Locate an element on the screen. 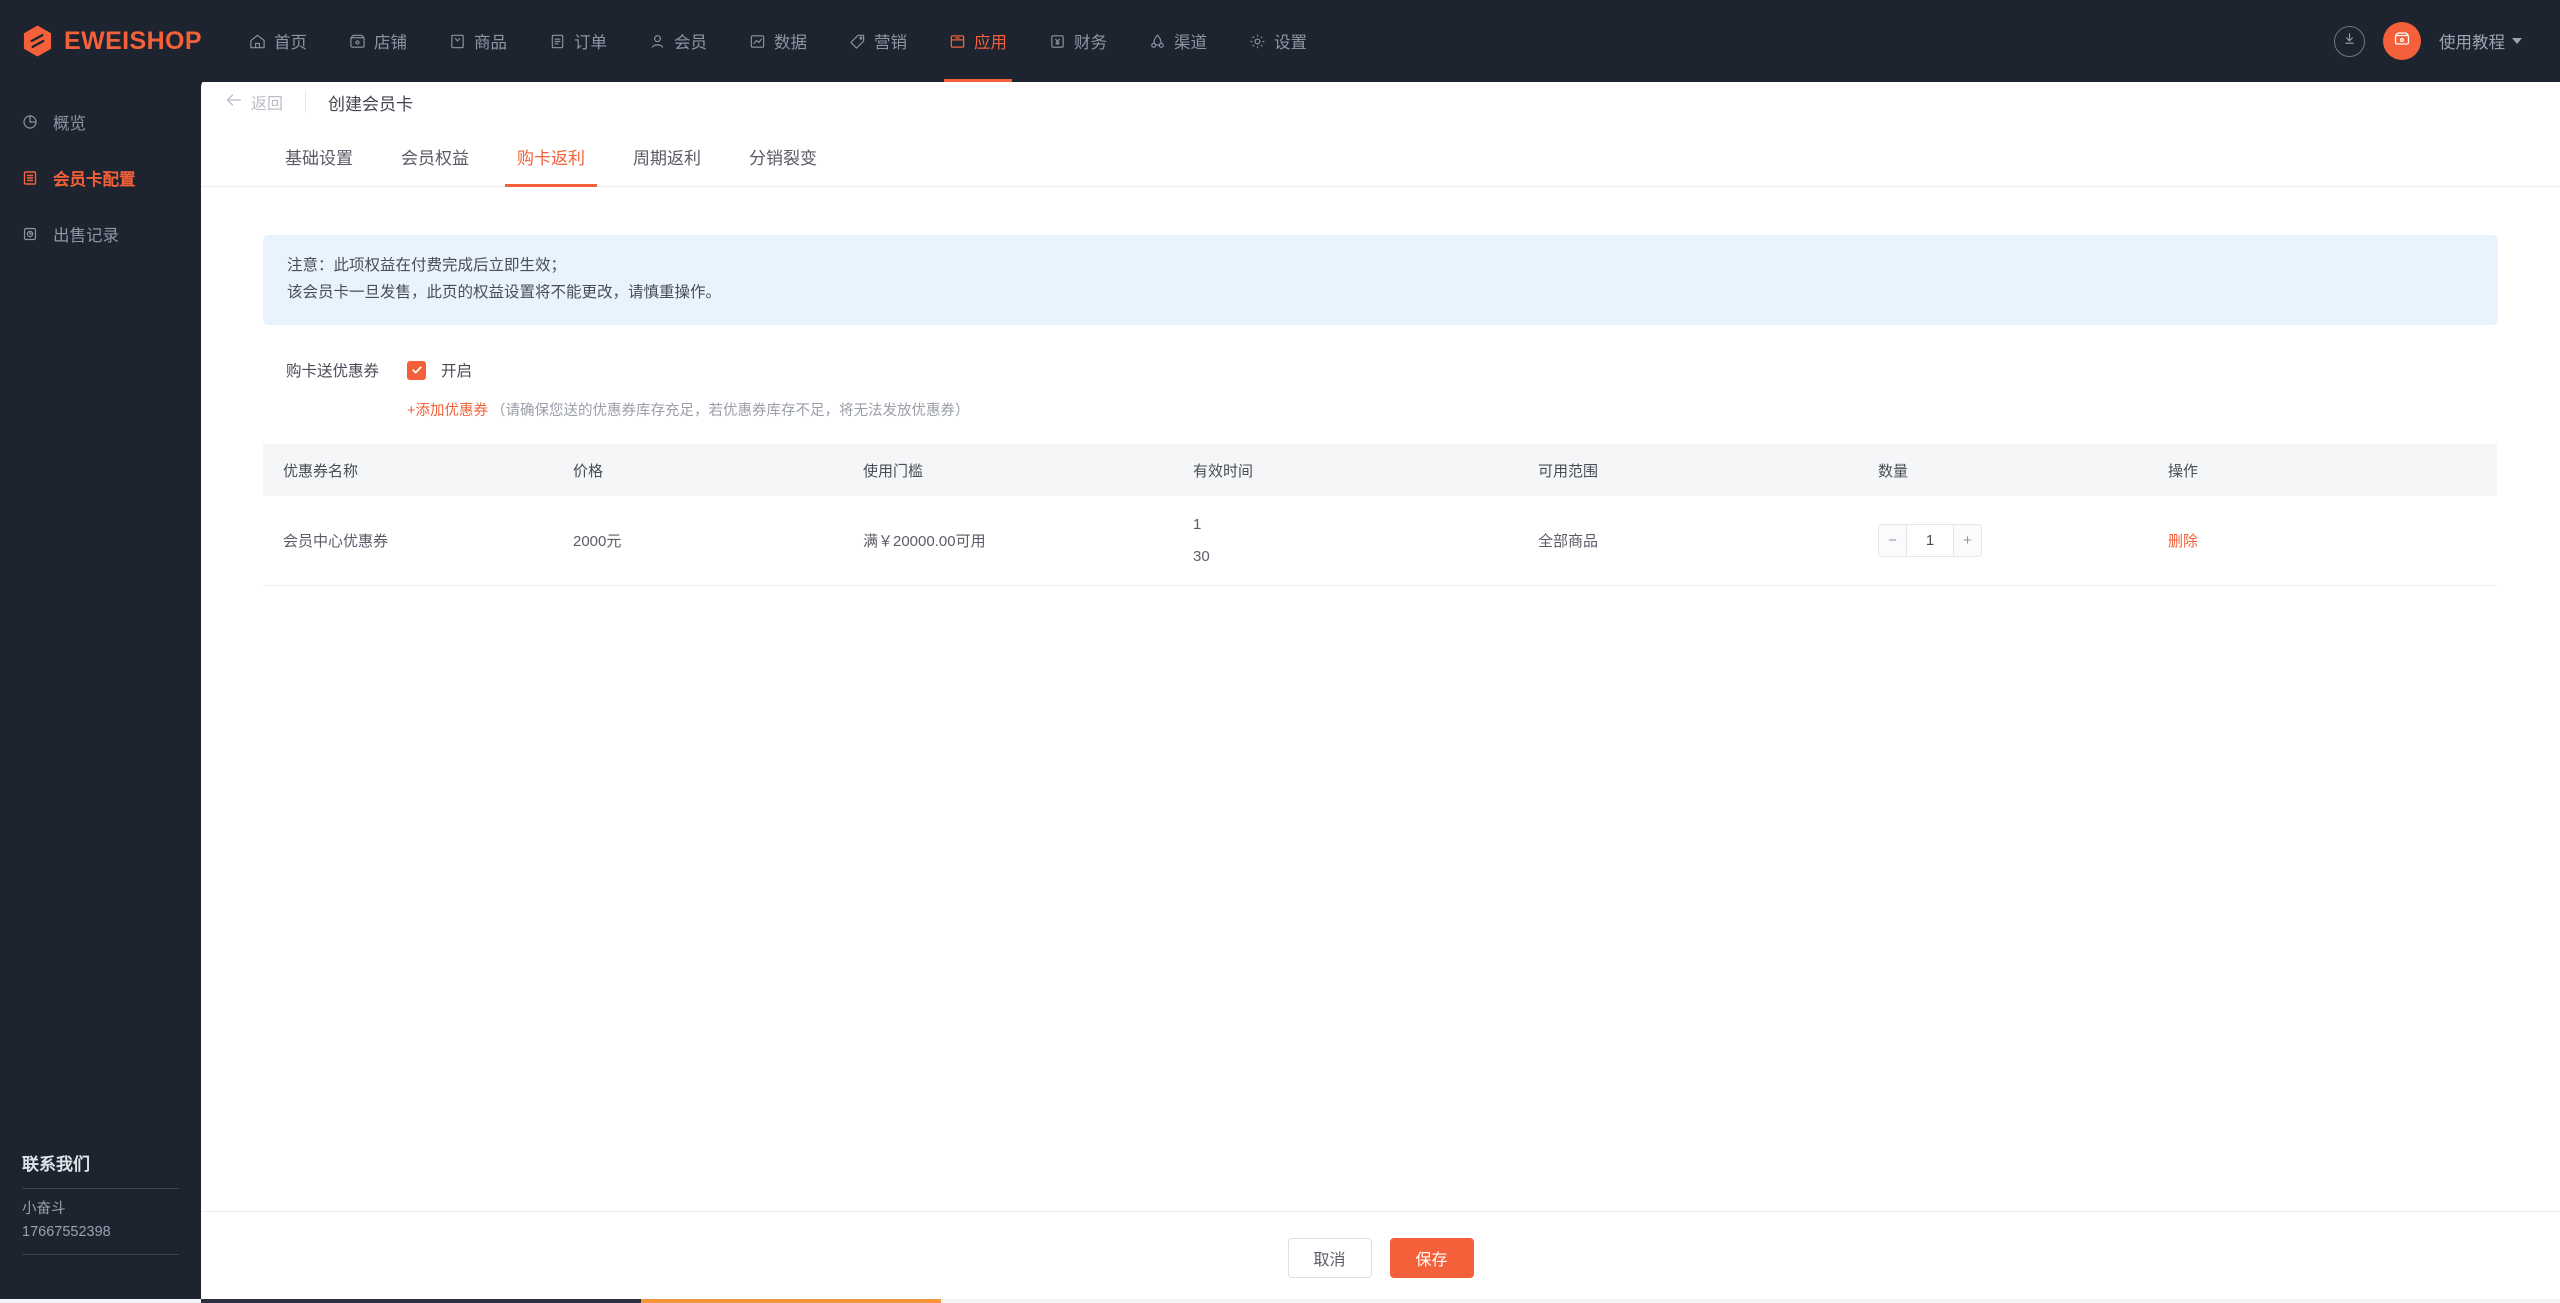 Image resolution: width=2560 pixels, height=1303 pixels. tag-icon is located at coordinates (857, 41).